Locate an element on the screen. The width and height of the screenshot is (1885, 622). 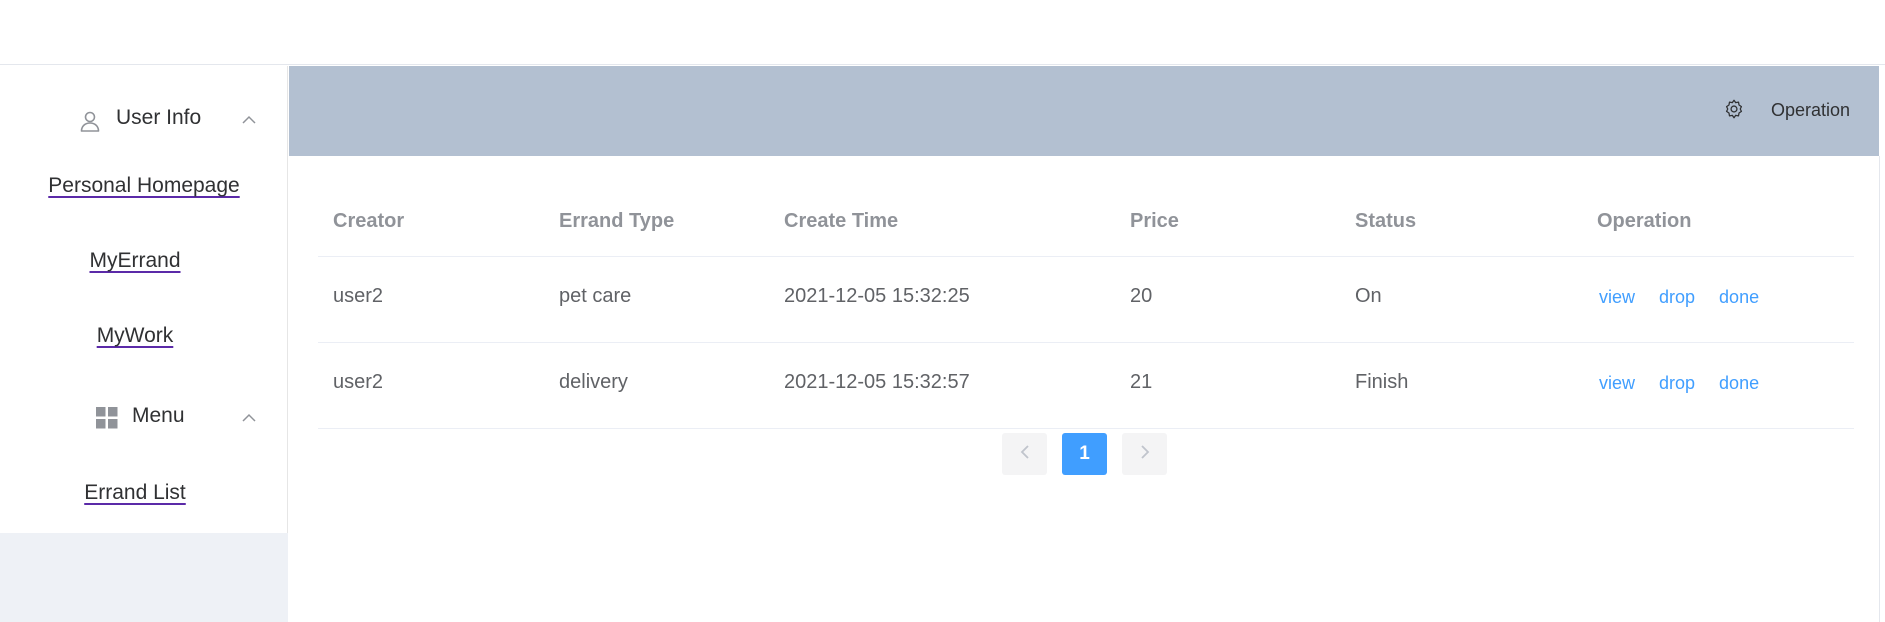
user-icon is located at coordinates (90, 121).